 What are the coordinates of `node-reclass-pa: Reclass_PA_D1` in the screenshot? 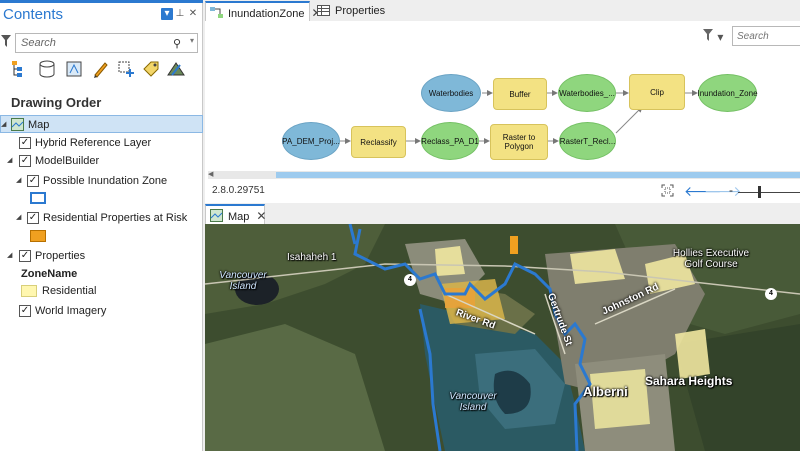 It's located at (450, 141).